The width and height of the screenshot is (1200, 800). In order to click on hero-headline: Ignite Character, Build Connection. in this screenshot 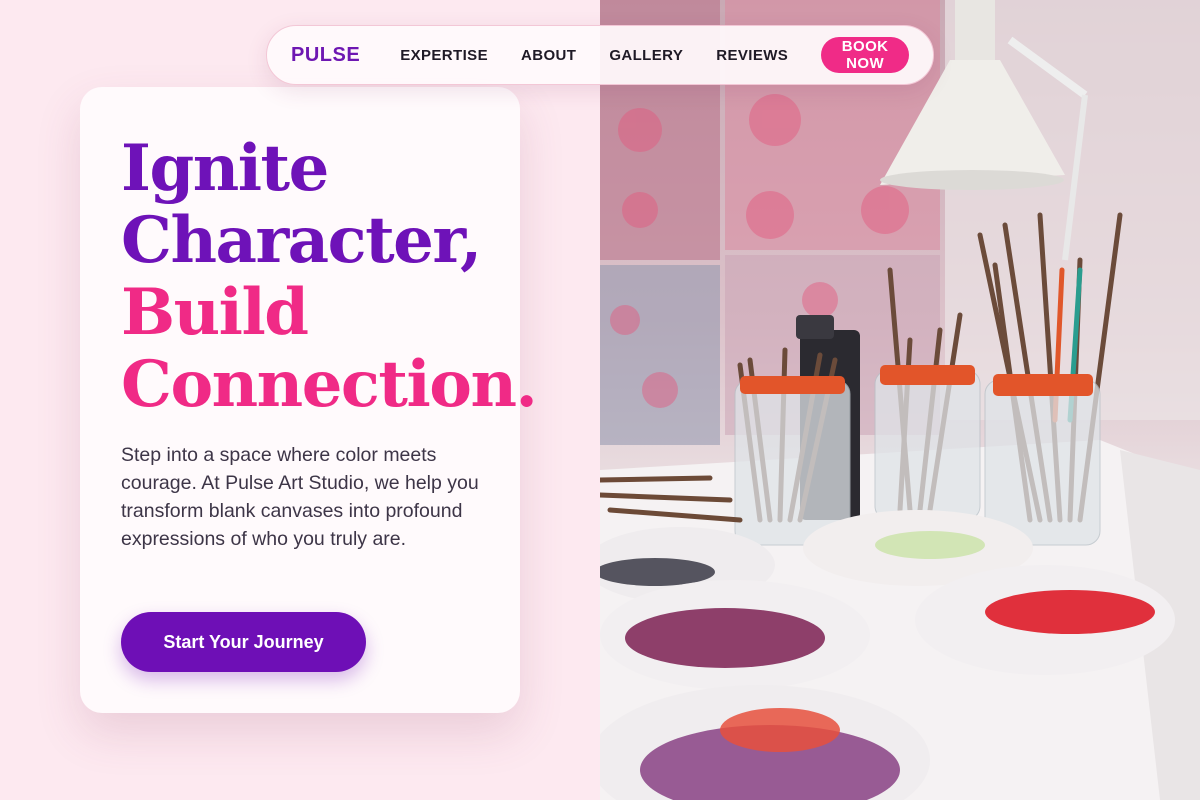, I will do `click(341, 277)`.